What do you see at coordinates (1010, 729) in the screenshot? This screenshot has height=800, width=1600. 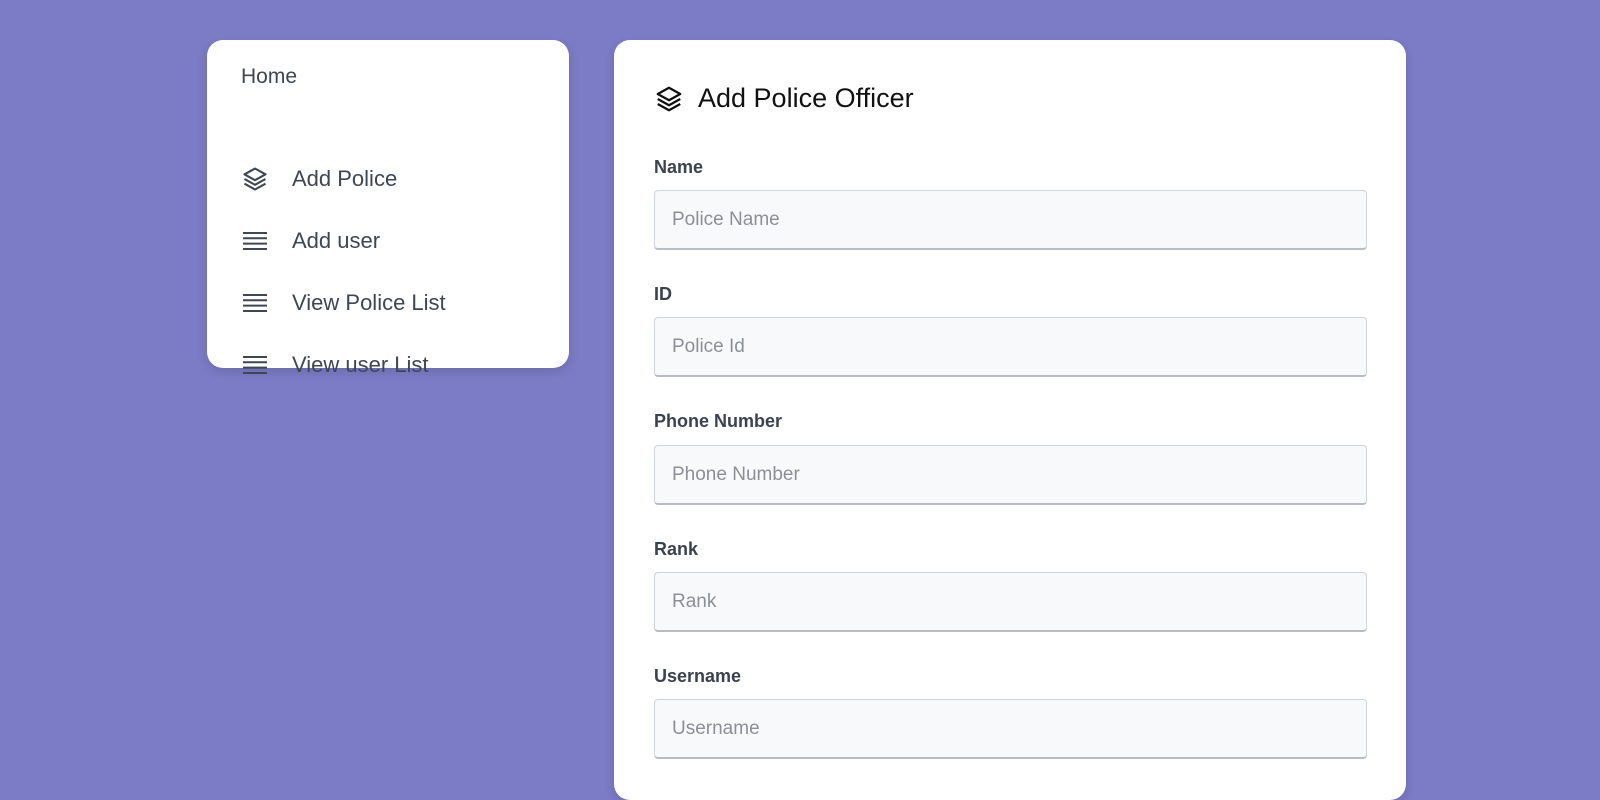 I see `username-input` at bounding box center [1010, 729].